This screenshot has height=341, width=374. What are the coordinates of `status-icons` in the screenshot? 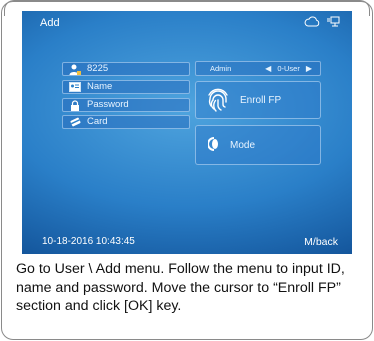 It's located at (322, 22).